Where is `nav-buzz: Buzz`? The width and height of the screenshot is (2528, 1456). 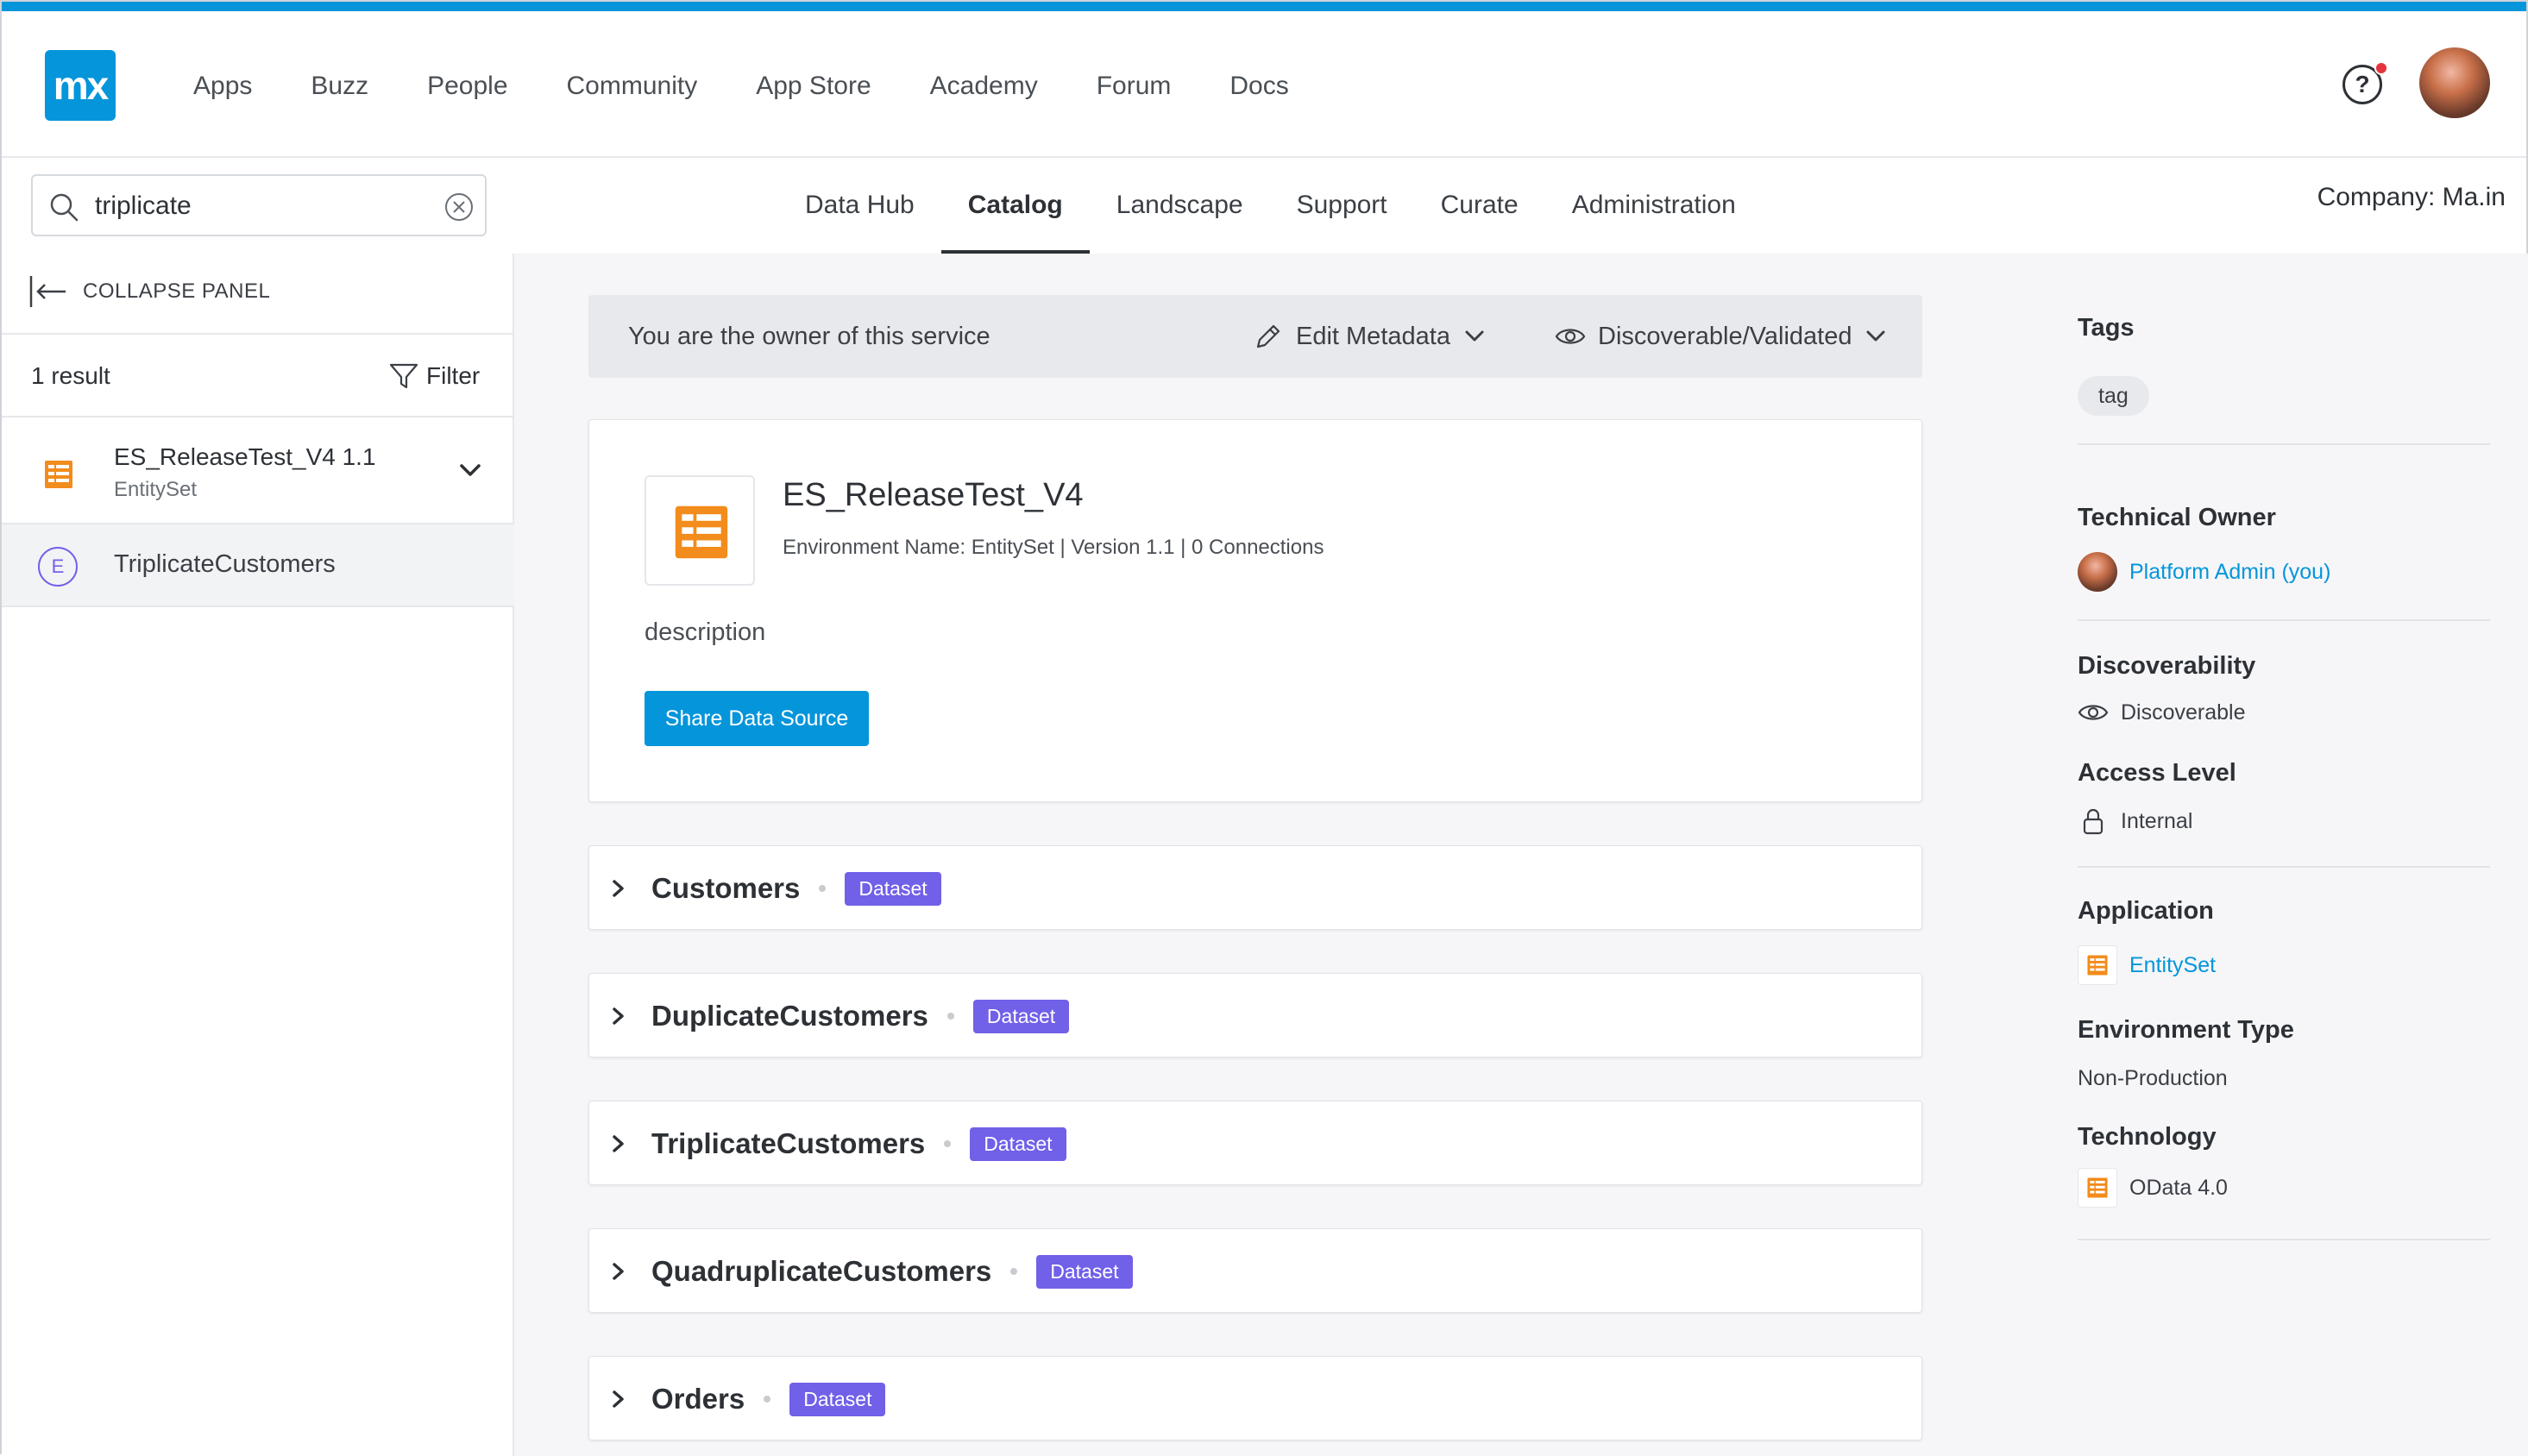
nav-buzz: Buzz is located at coordinates (339, 86).